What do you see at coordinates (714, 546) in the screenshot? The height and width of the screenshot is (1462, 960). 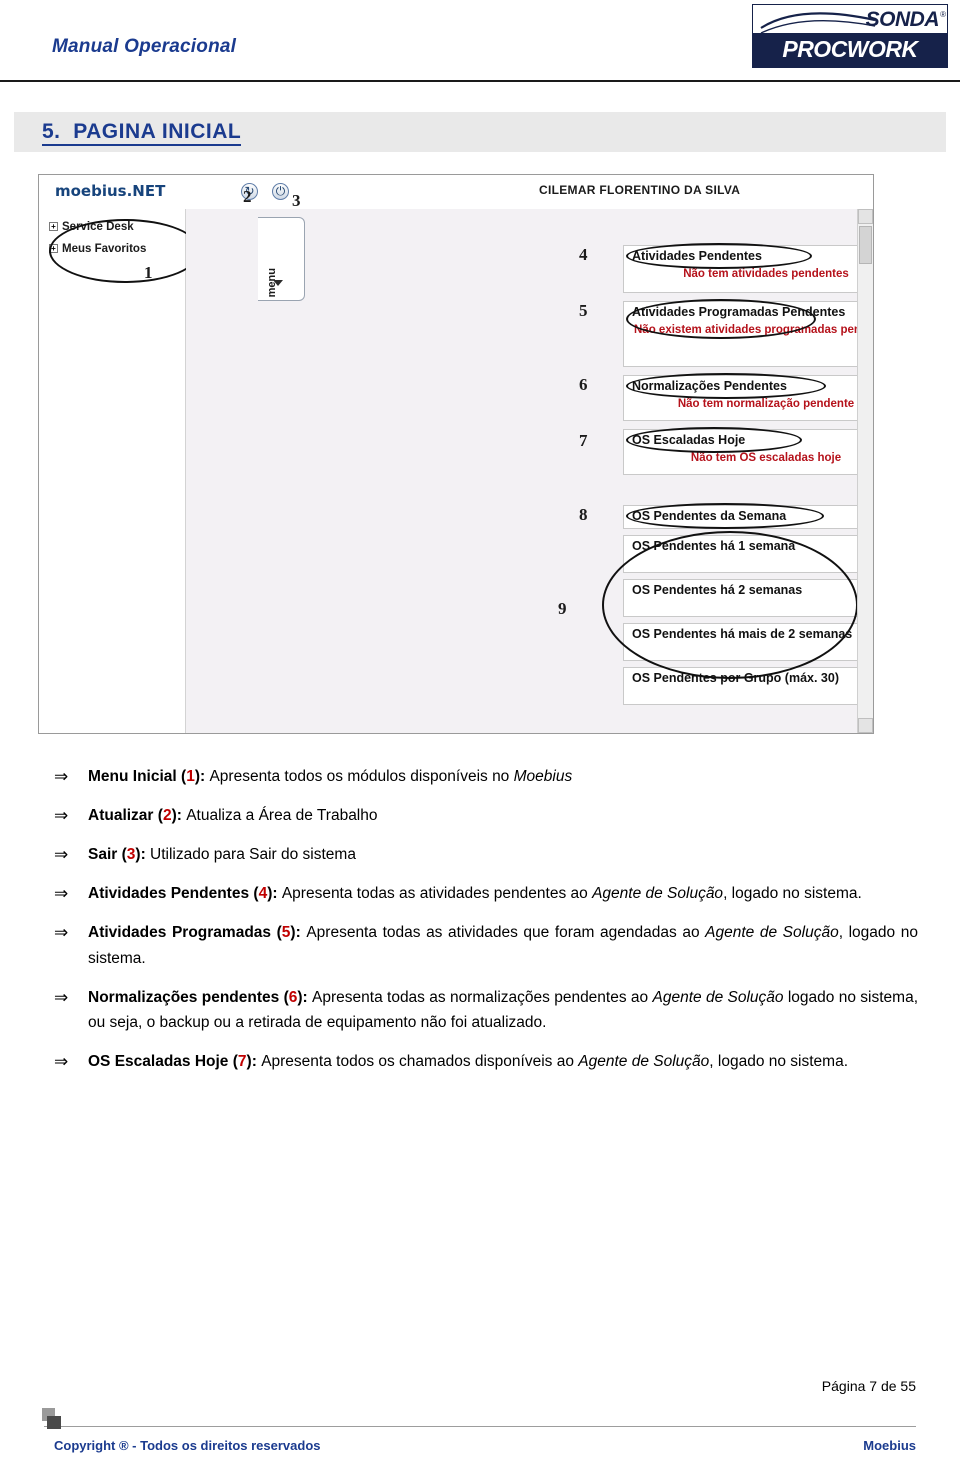 I see `panel-title: OS Pendentes há 1 semana` at bounding box center [714, 546].